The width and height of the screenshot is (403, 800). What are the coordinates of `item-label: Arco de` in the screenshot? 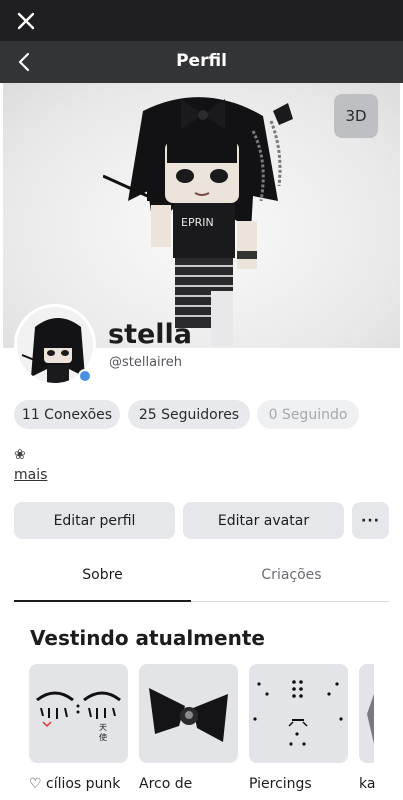 It's located at (165, 784).